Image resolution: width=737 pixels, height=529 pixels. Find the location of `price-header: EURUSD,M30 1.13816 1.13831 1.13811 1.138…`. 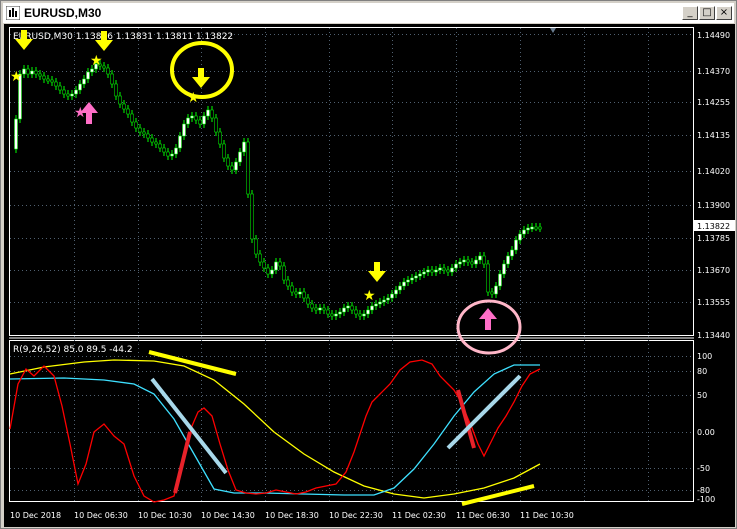

price-header: EURUSD,M30 1.13816 1.13831 1.13811 1.138… is located at coordinates (123, 37).